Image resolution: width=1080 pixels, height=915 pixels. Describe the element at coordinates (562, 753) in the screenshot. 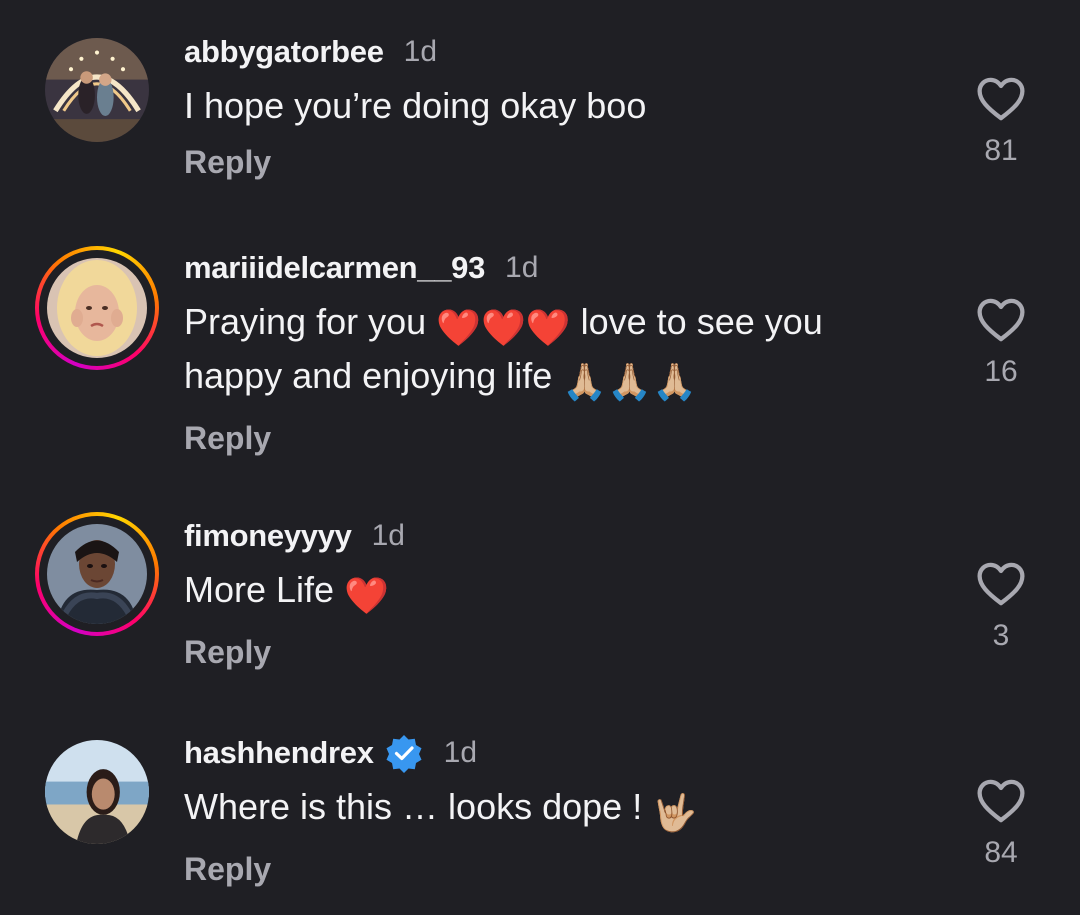

I see `comment-meta: hashhendrex 1d` at that location.